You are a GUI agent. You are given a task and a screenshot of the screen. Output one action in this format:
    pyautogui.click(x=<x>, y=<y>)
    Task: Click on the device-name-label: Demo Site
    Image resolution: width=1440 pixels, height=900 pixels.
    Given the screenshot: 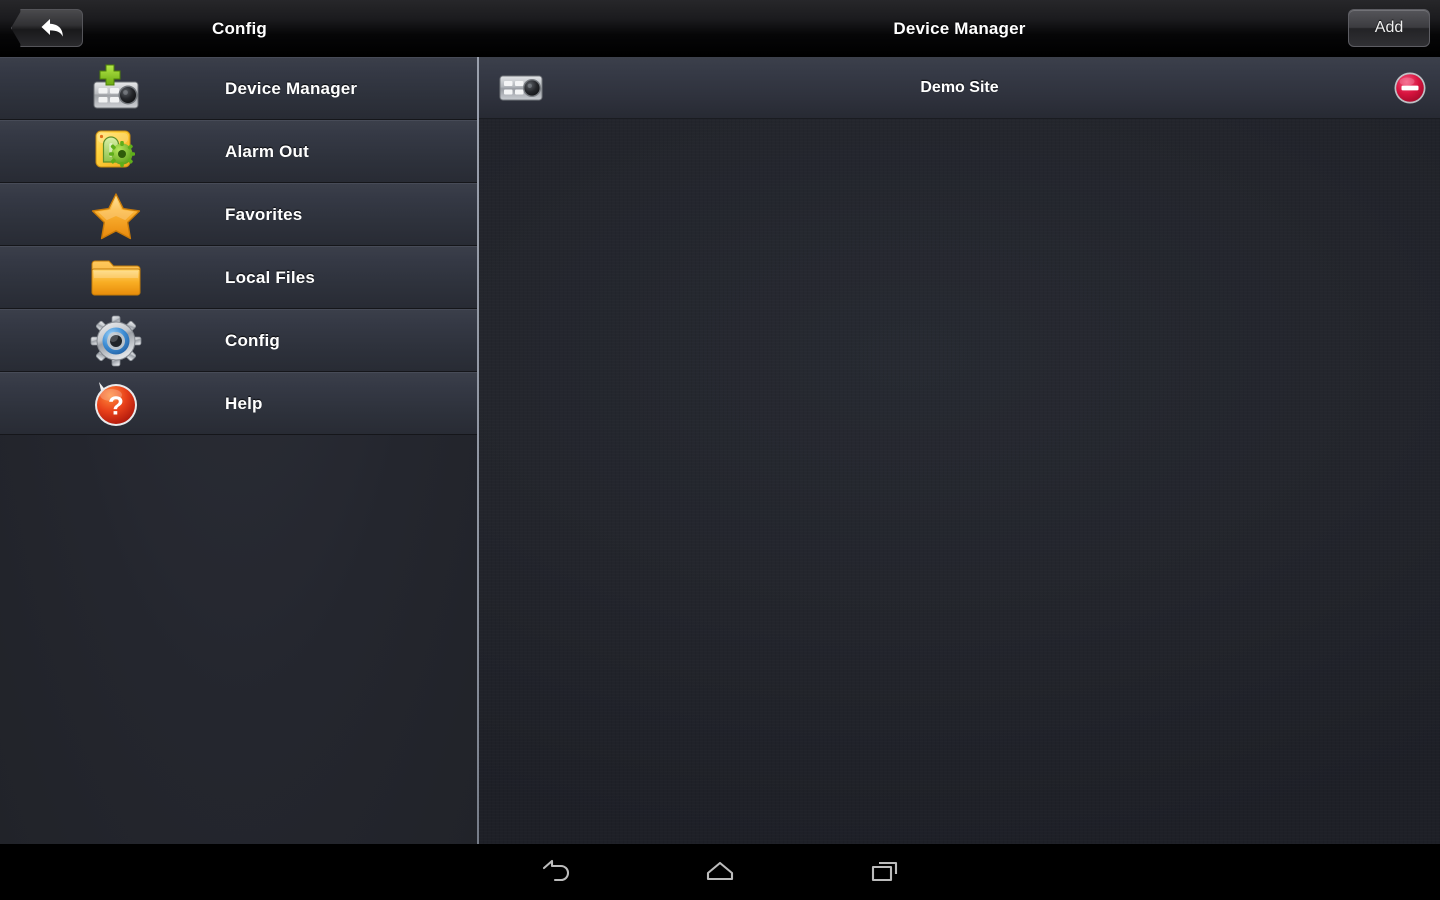 What is the action you would take?
    pyautogui.click(x=959, y=87)
    